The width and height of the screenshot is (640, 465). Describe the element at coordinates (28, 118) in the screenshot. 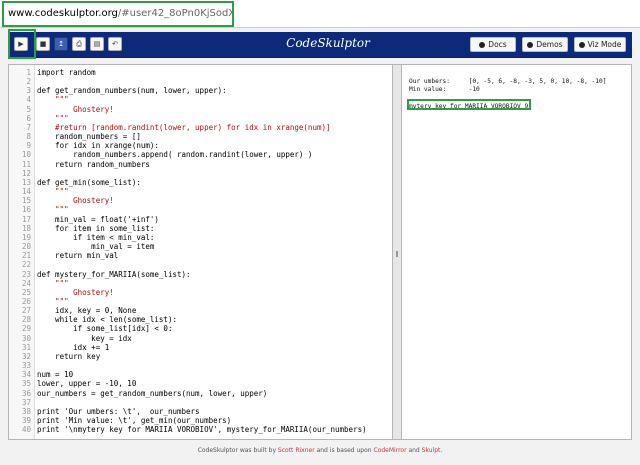

I see `line-number: 6` at that location.